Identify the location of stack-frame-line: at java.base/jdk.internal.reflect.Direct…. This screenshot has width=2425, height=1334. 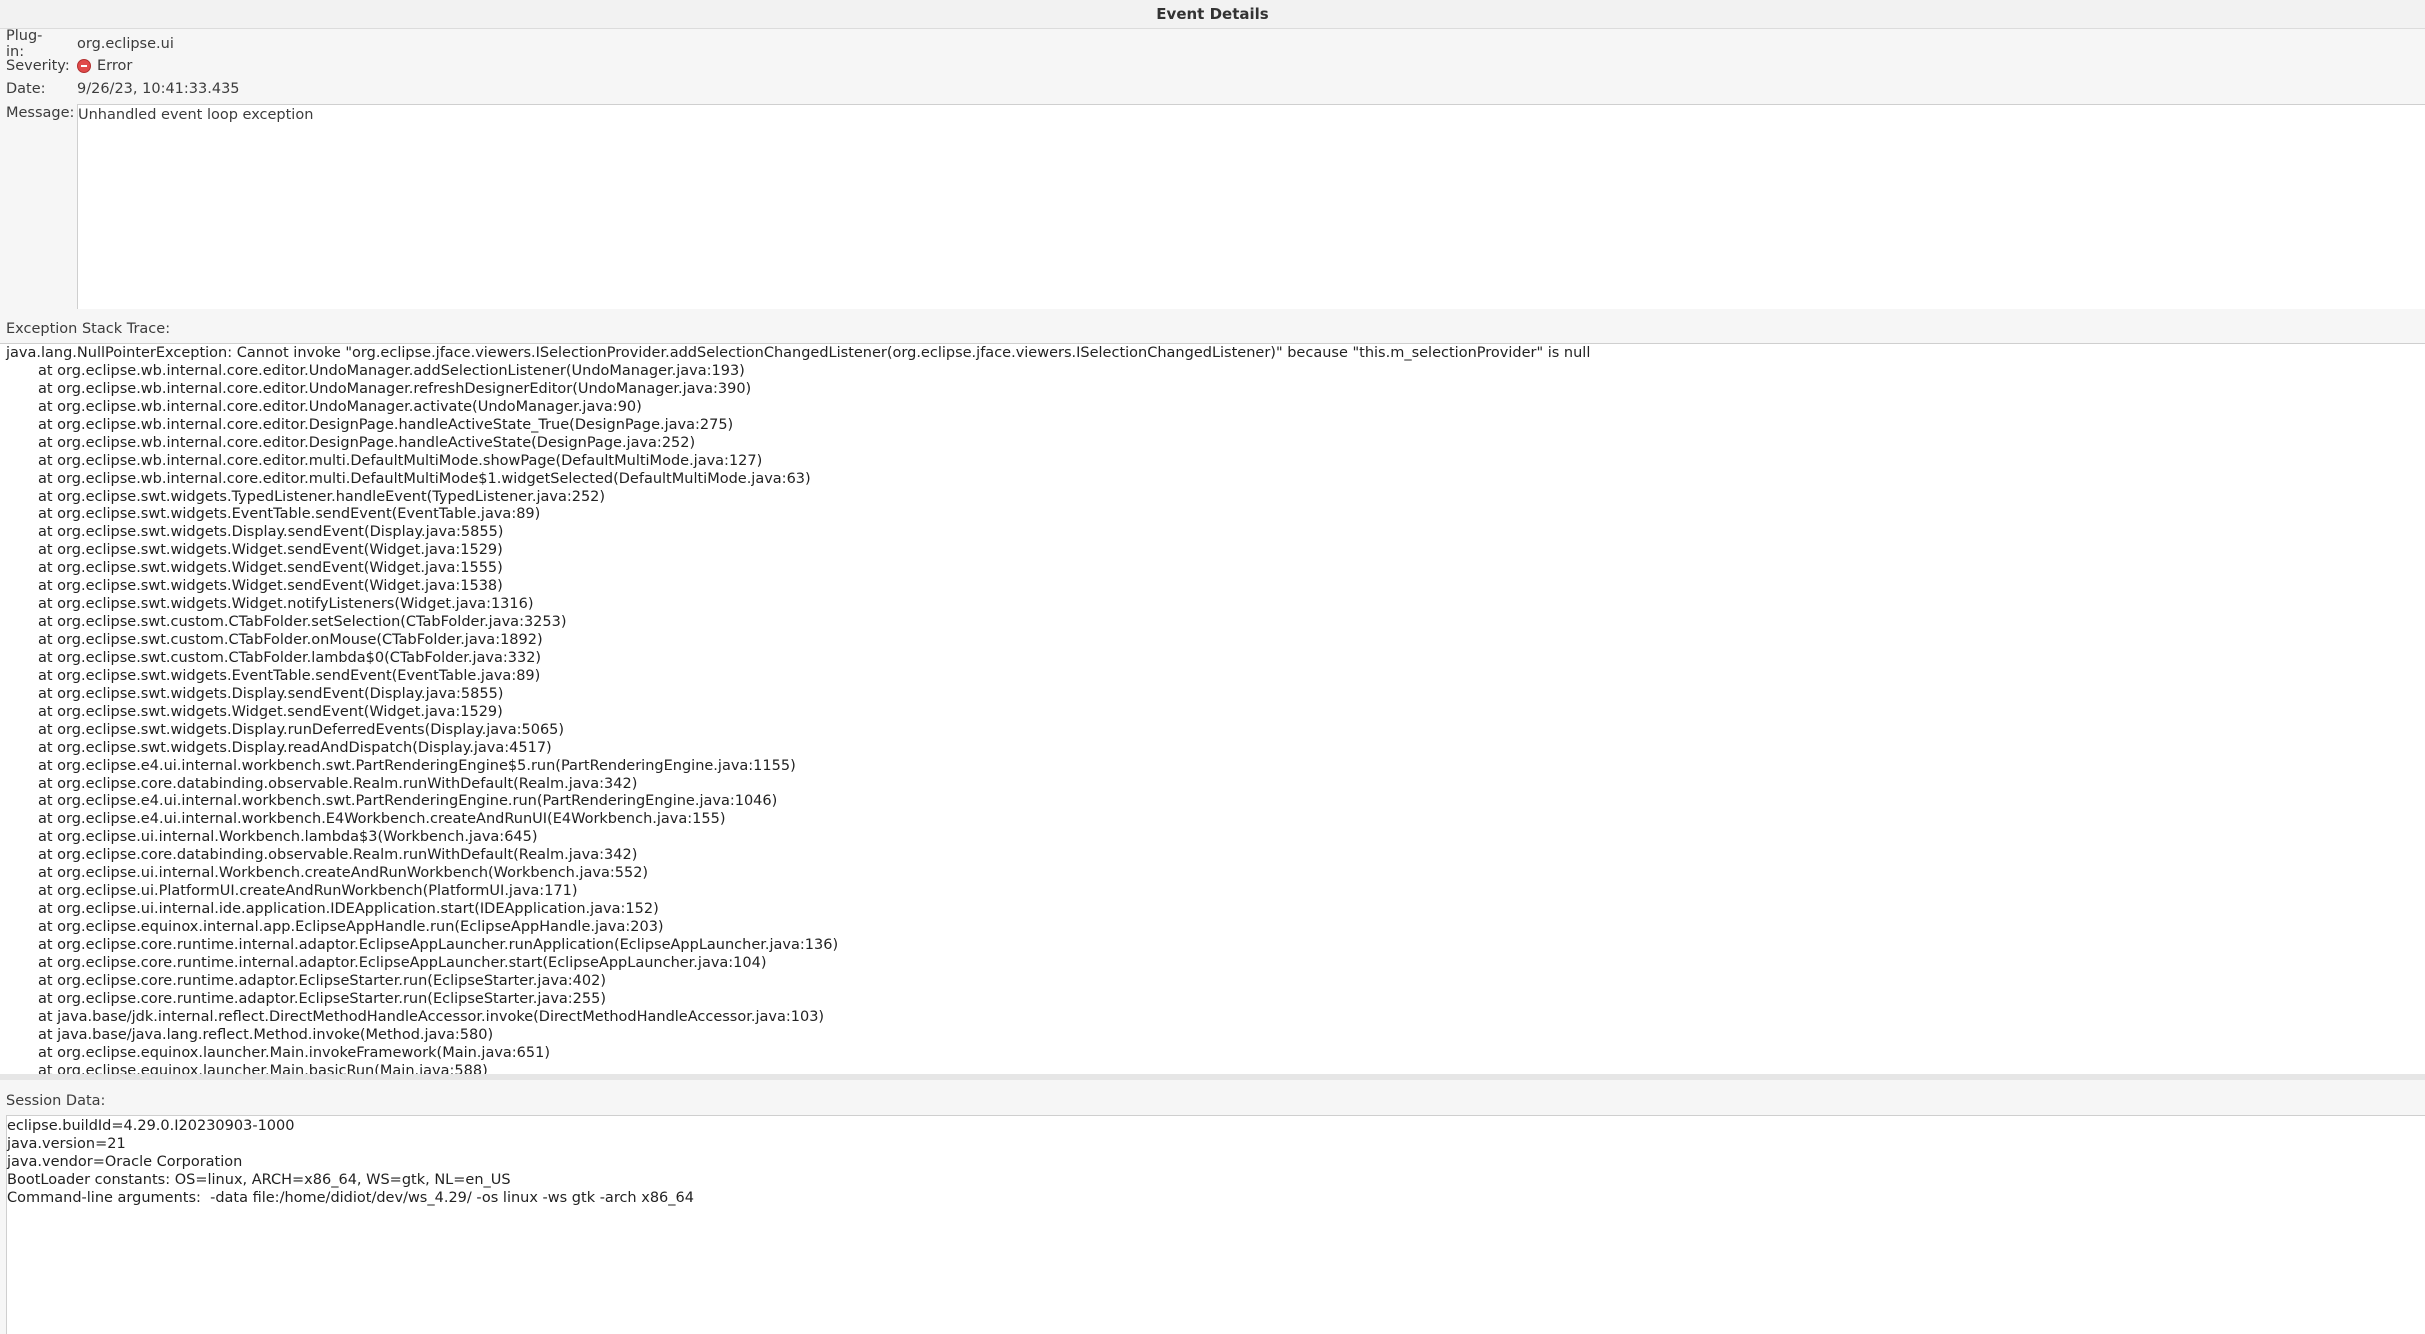
(431, 1016).